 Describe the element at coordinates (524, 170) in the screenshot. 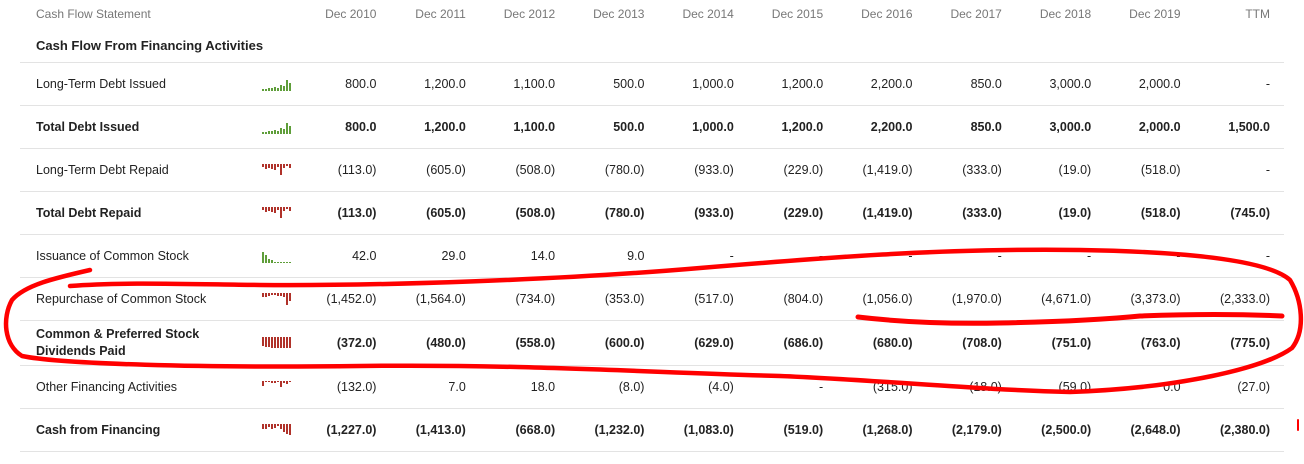

I see `value-cell: (508.0)` at that location.